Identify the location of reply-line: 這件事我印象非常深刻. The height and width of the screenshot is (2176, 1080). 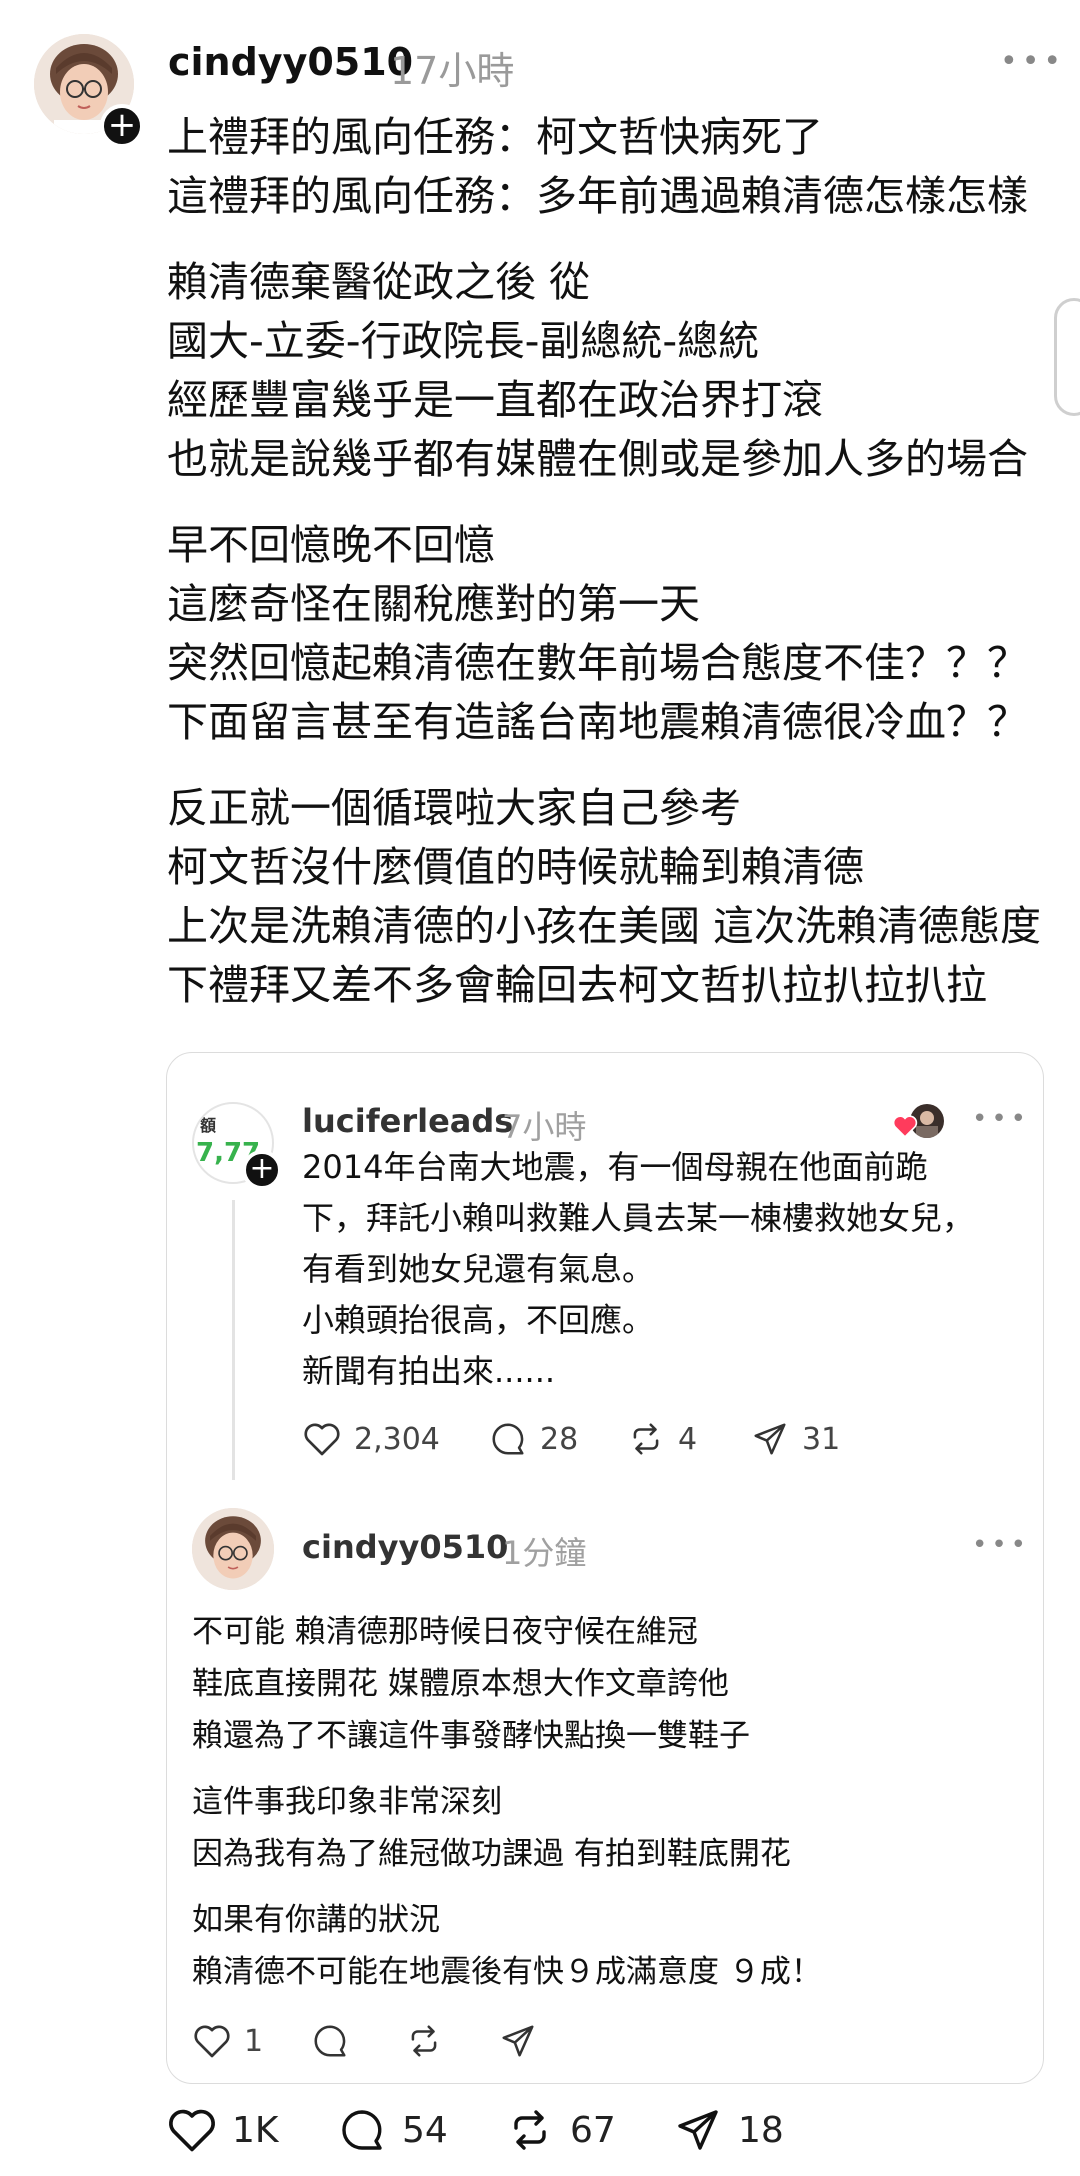
(347, 1802).